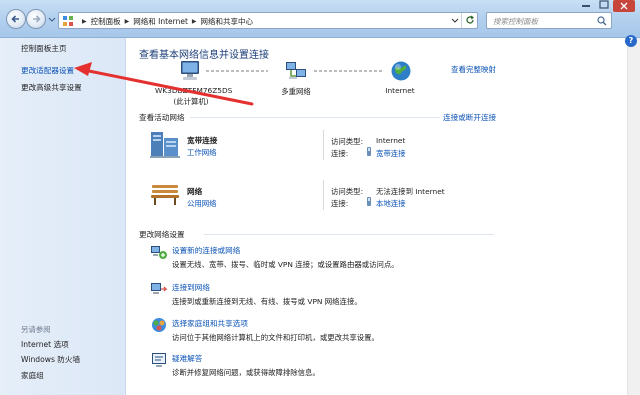 The image size is (640, 395). What do you see at coordinates (515, 21) in the screenshot?
I see `search-input: 搜索控制面板` at bounding box center [515, 21].